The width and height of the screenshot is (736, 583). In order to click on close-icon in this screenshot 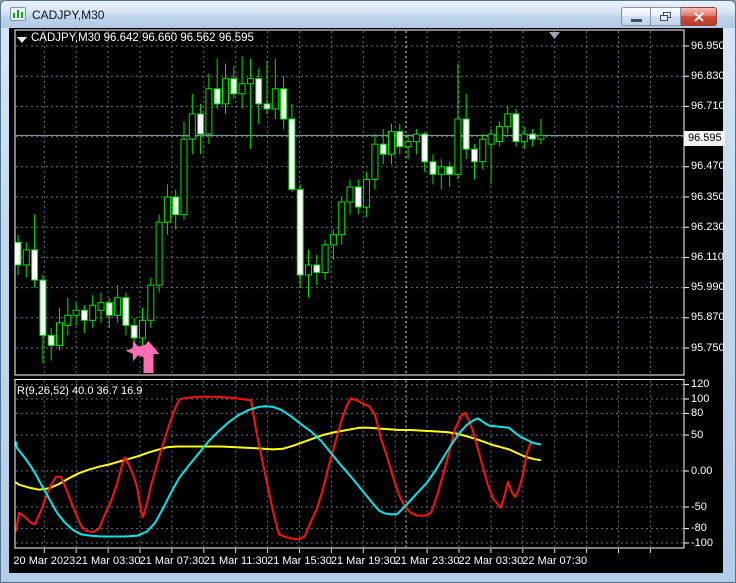, I will do `click(699, 17)`.